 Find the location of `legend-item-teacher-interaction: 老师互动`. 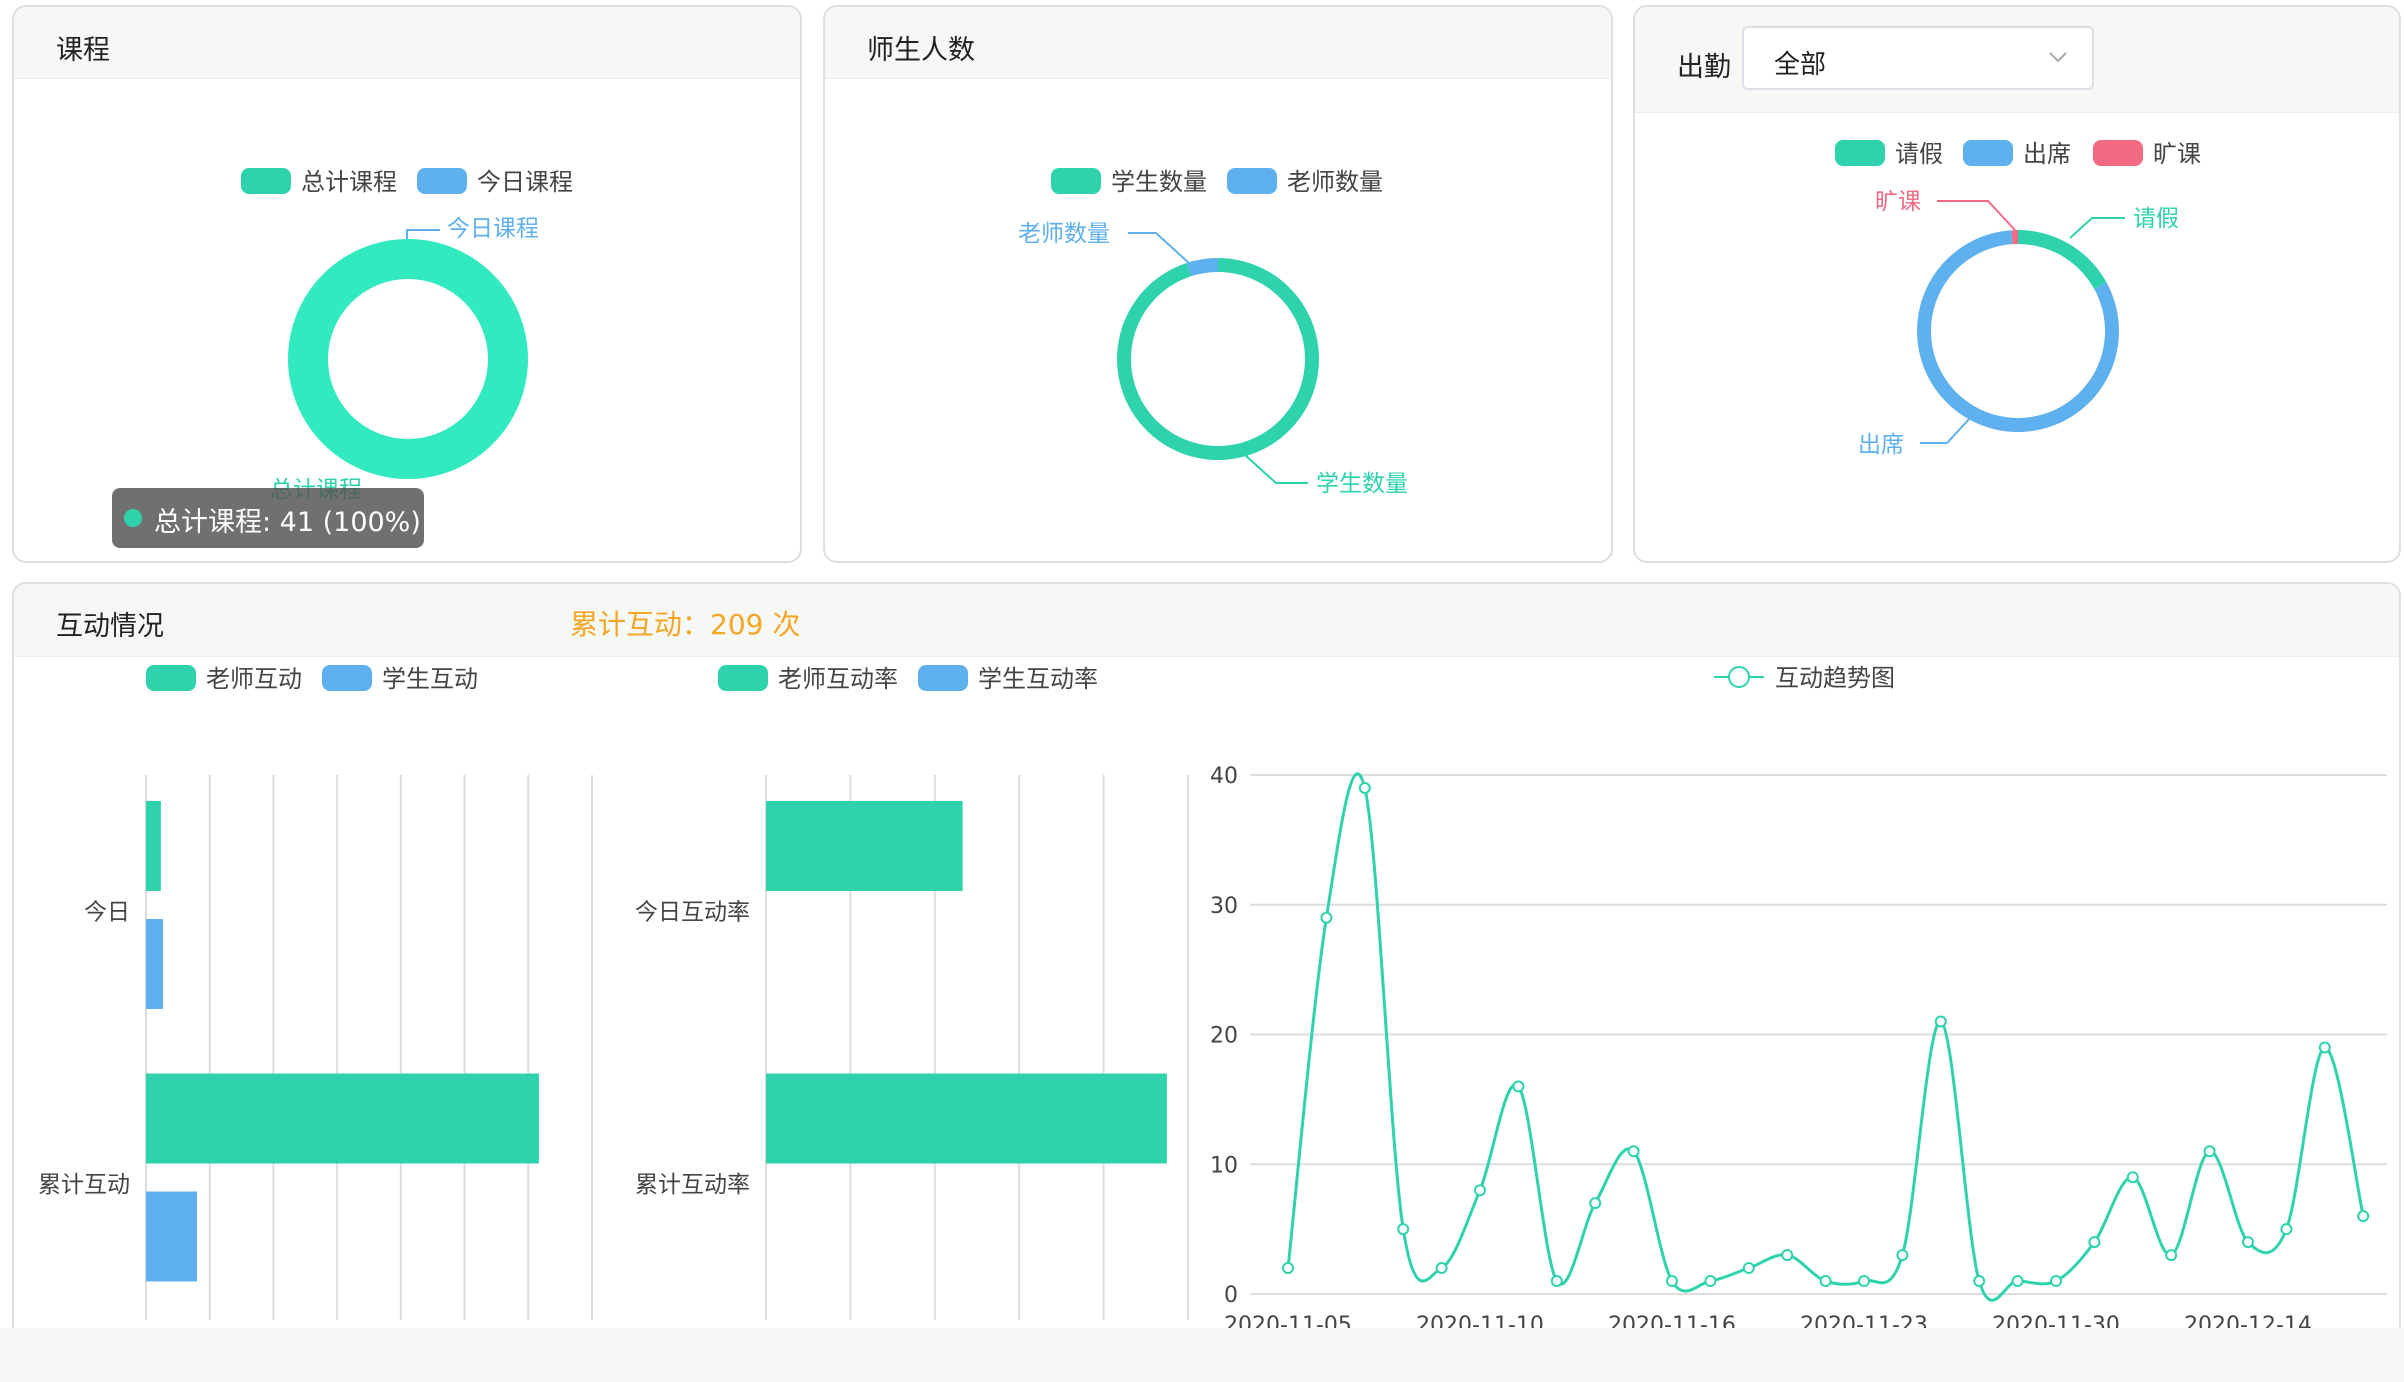

legend-item-teacher-interaction: 老师互动 is located at coordinates (224, 679).